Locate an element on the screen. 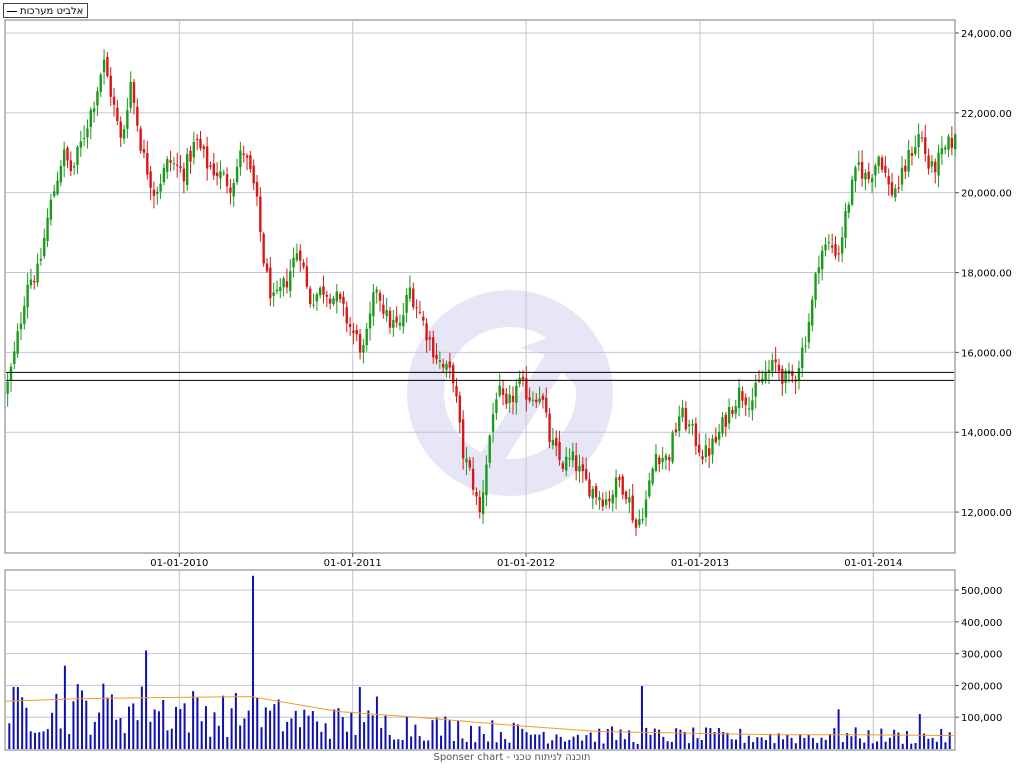  volume-axis: 100,000 200,000 300,000 400,000 500,000 is located at coordinates (978, 655).